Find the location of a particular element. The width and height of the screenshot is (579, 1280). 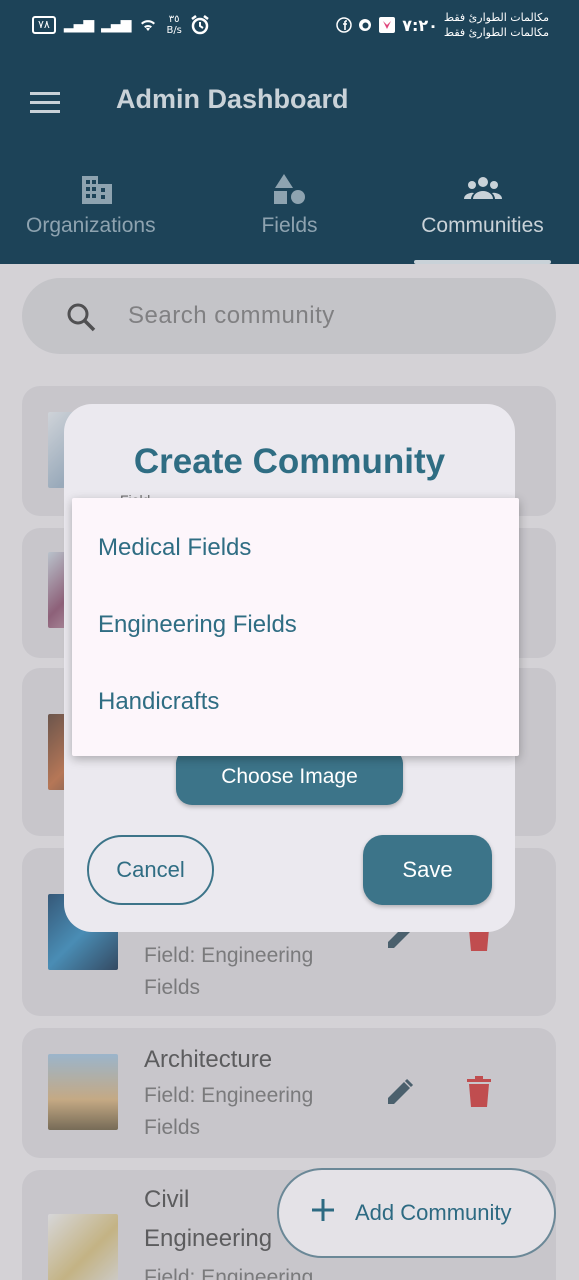

speed-value: ٣٥ is located at coordinates (174, 19).